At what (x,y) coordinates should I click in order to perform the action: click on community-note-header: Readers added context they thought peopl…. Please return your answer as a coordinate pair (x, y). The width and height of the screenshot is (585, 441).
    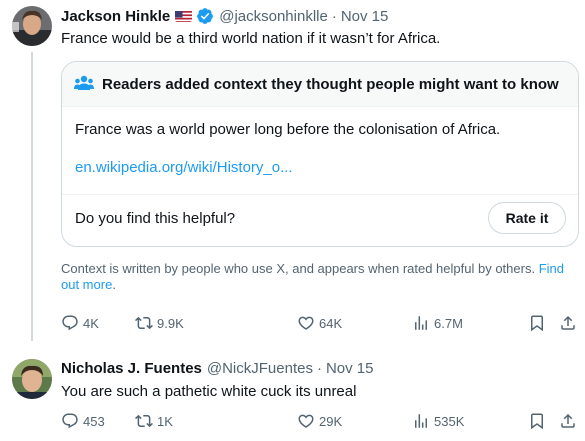
    Looking at the image, I should click on (320, 84).